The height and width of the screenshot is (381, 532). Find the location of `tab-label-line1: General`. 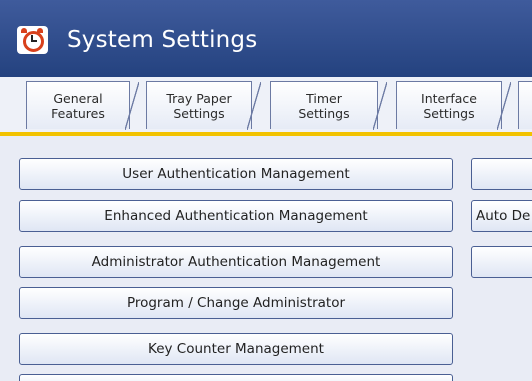

tab-label-line1: General is located at coordinates (78, 98).